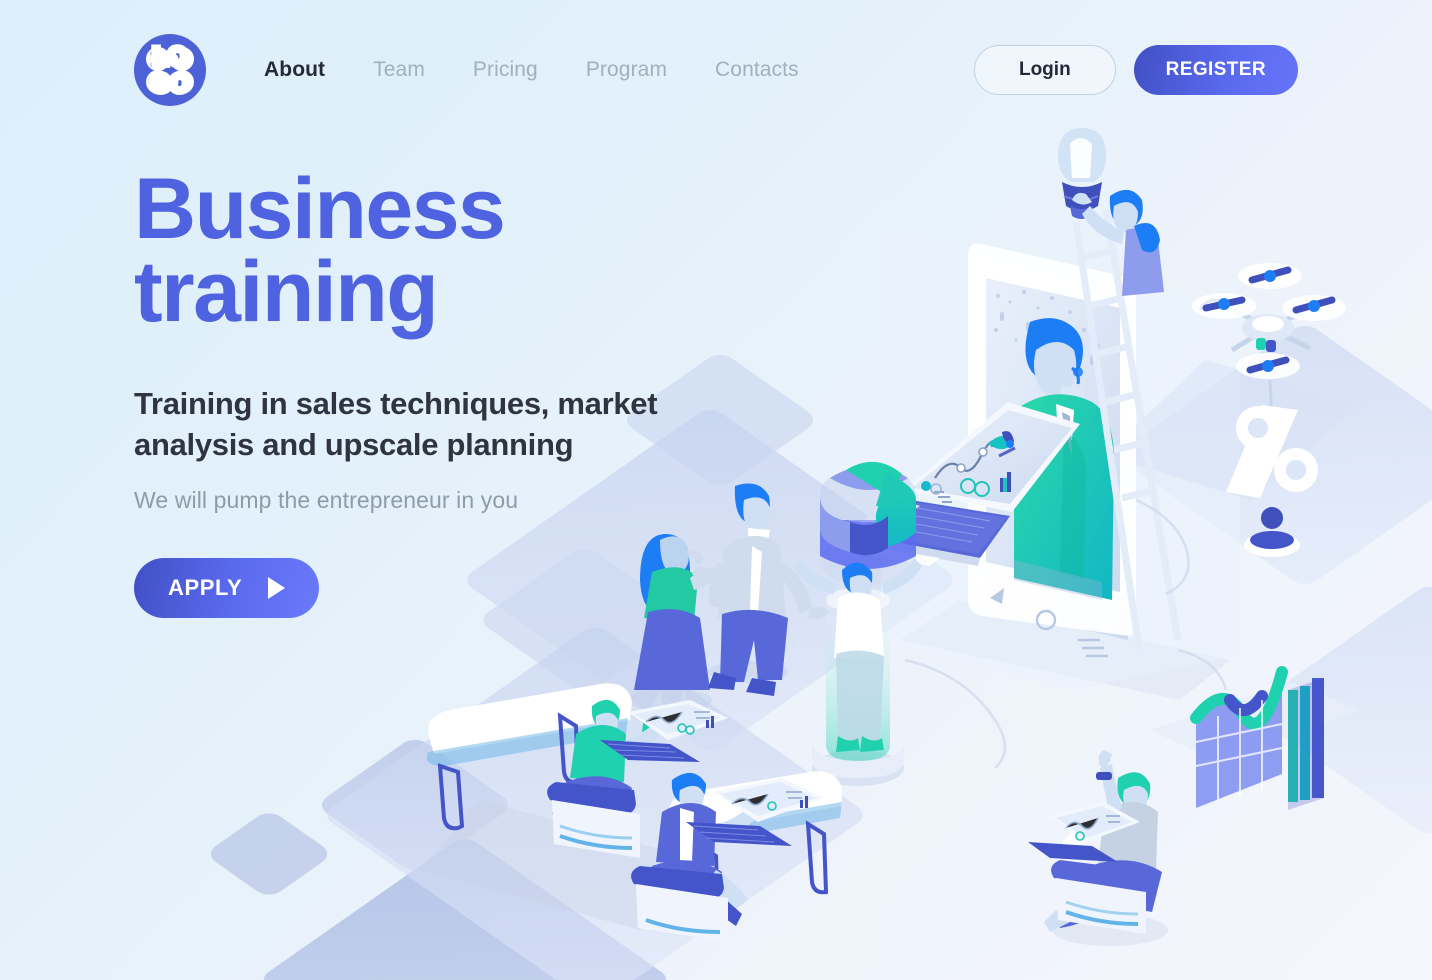  I want to click on logo: LO GO LO GO, so click(170, 70).